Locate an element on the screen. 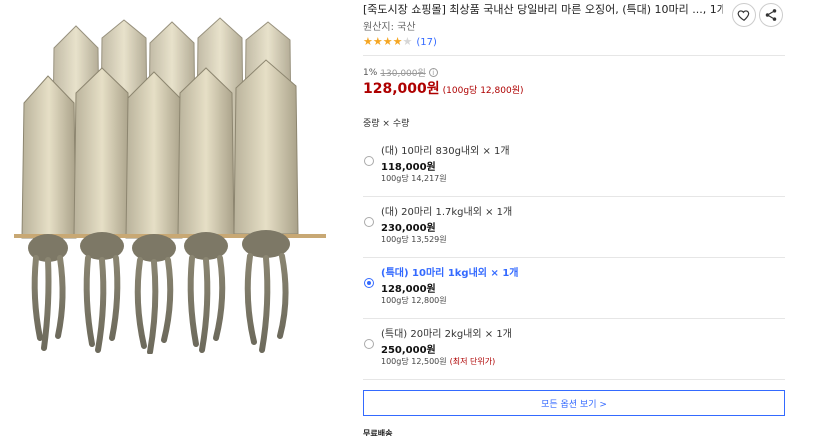 Image resolution: width=835 pixels, height=436 pixels. share-icon is located at coordinates (771, 15).